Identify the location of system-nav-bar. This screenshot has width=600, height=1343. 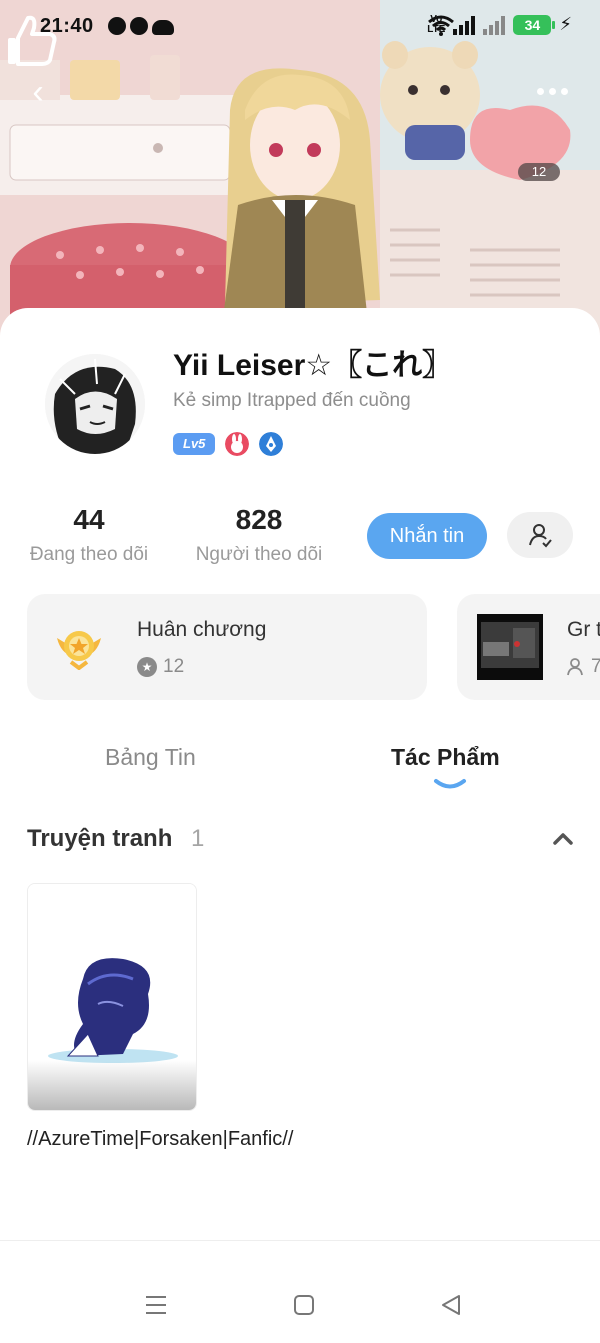
(300, 1291).